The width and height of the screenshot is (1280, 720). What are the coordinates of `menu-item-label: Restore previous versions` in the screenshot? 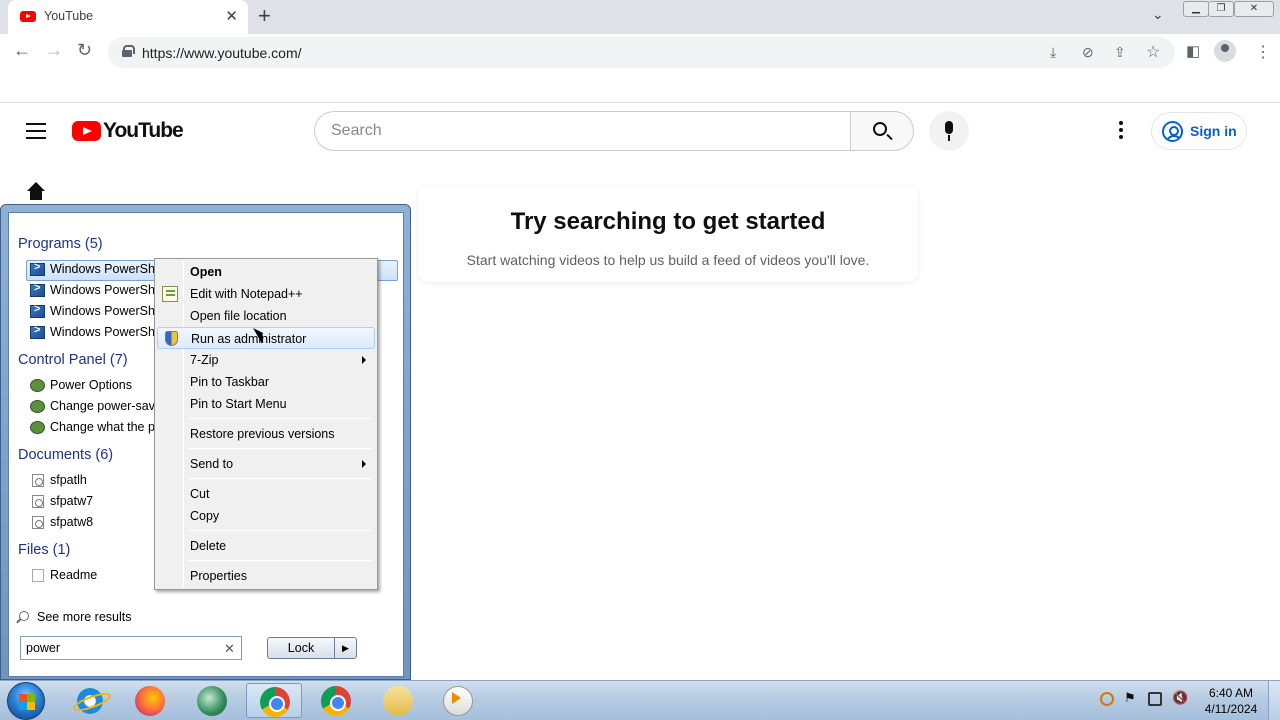 It's located at (262, 434).